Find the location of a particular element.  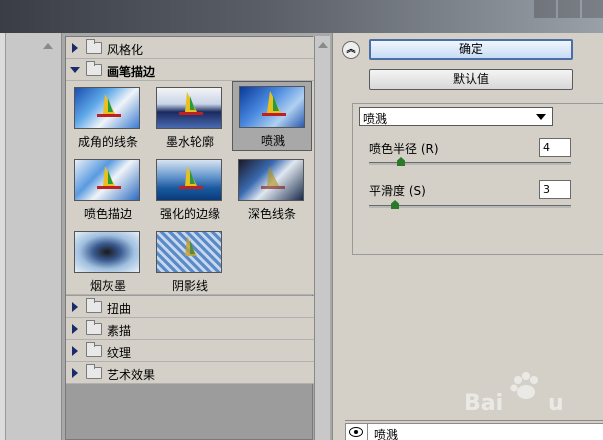

filter-thumb-dark-strokes: 深色线条 is located at coordinates (272, 190).